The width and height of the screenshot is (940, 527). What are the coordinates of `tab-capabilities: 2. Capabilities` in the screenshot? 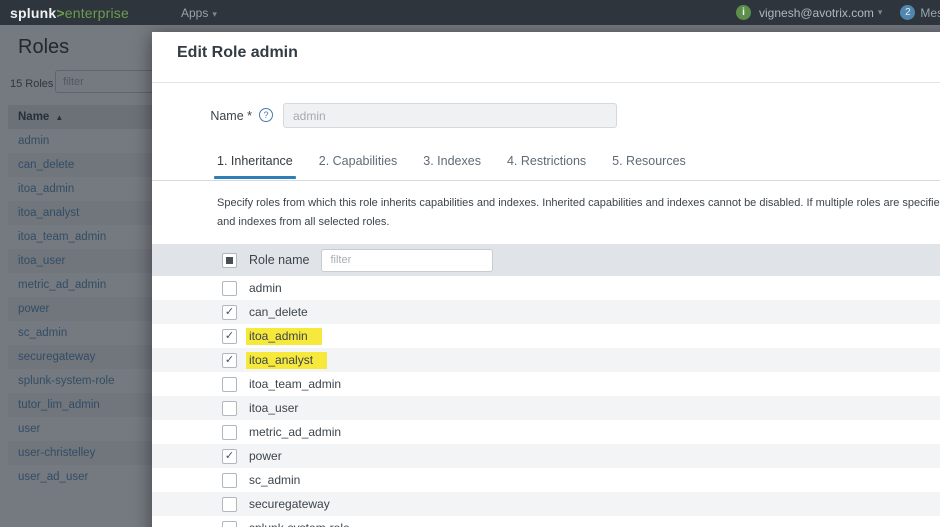 It's located at (358, 166).